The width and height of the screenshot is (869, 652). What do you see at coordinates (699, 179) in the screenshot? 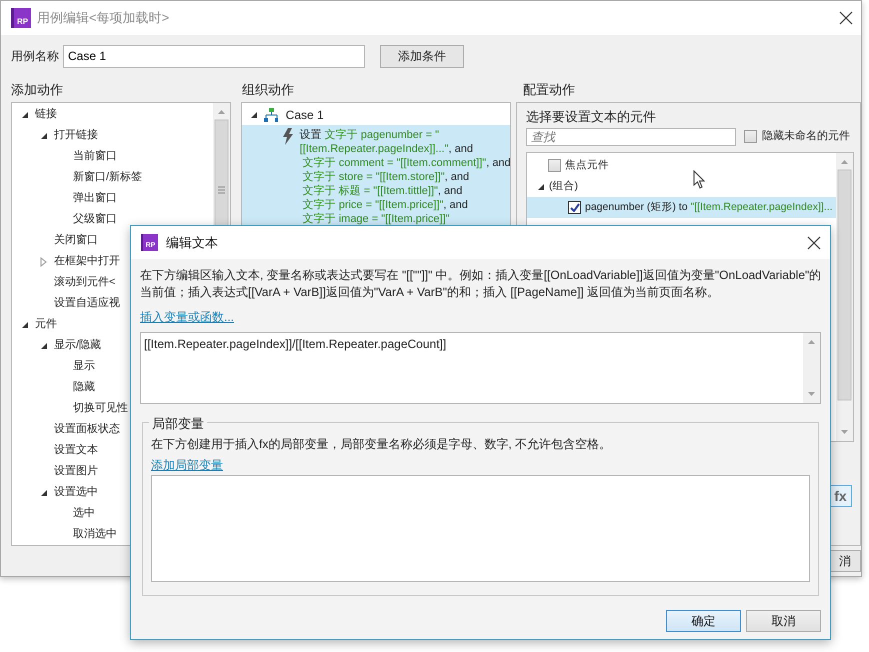
I see `mouse-cursor-icon` at bounding box center [699, 179].